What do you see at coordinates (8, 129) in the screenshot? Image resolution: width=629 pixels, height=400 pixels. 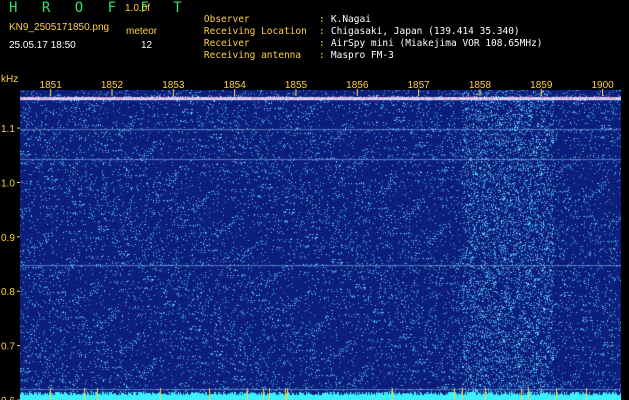 I see `y-tick-label: 1.1` at bounding box center [8, 129].